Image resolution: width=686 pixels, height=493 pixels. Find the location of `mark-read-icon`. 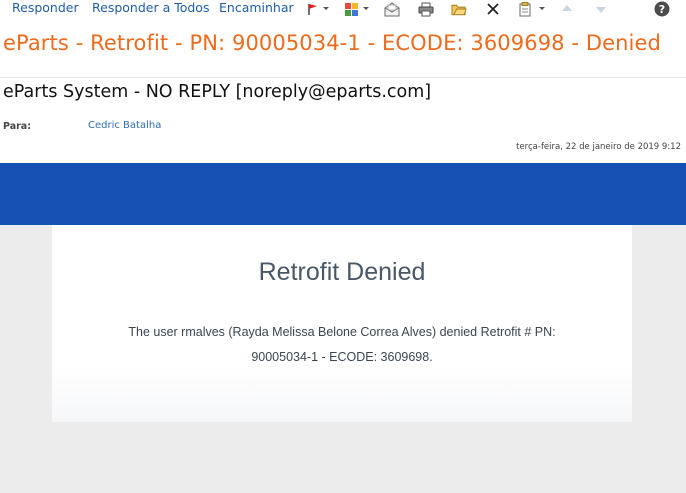

mark-read-icon is located at coordinates (392, 9).